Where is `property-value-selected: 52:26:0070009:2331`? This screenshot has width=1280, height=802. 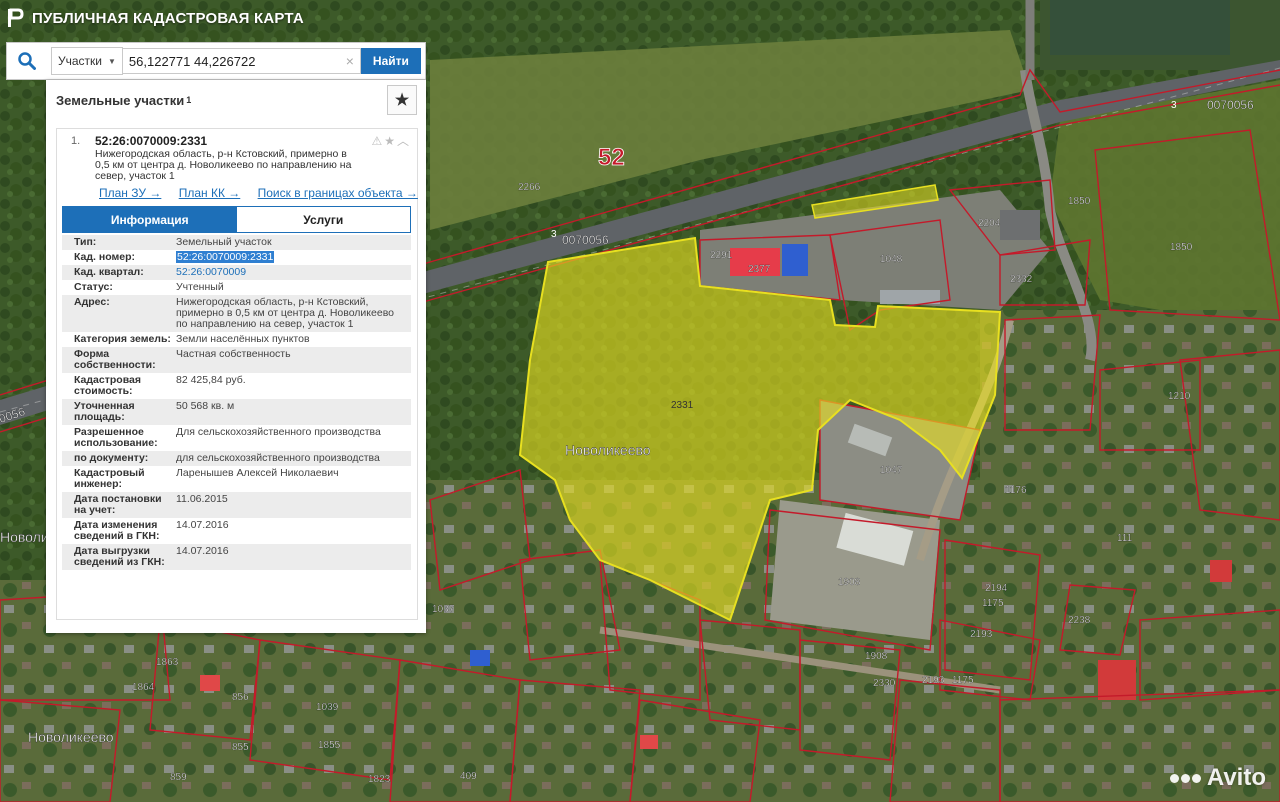
property-value-selected: 52:26:0070009:2331 is located at coordinates (225, 257).